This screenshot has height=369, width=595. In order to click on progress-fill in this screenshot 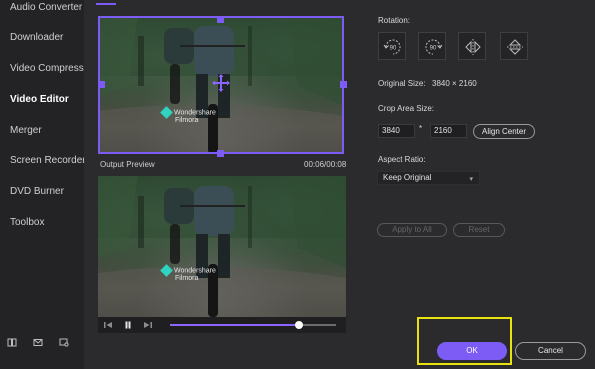, I will do `click(235, 325)`.